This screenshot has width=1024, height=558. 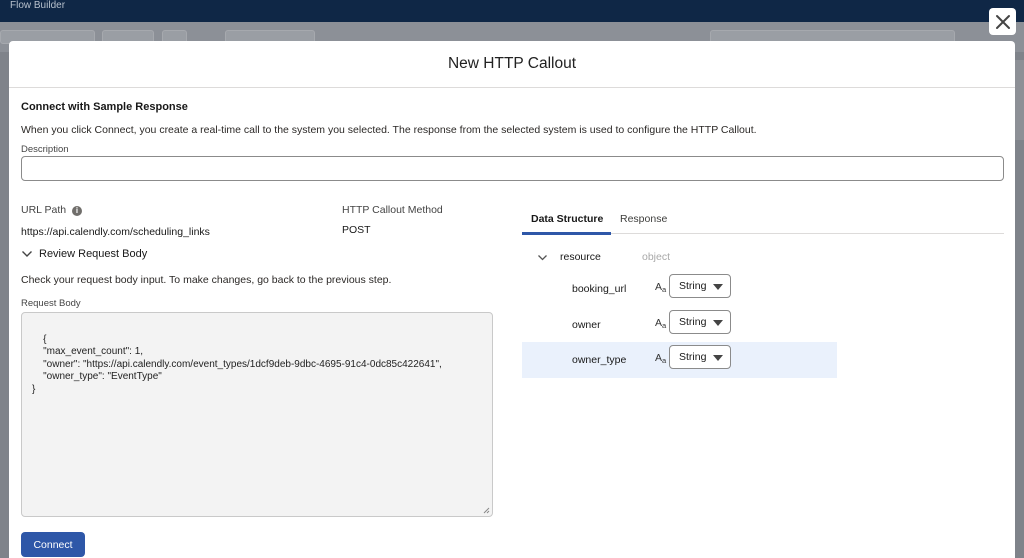 I want to click on info-icon: i, so click(x=77, y=211).